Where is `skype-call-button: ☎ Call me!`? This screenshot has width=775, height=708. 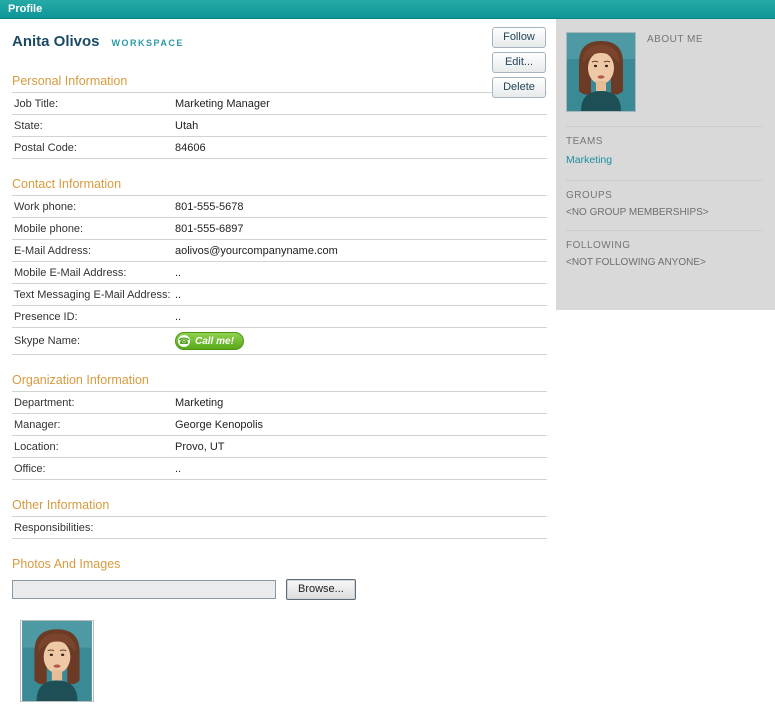 skype-call-button: ☎ Call me! is located at coordinates (209, 341).